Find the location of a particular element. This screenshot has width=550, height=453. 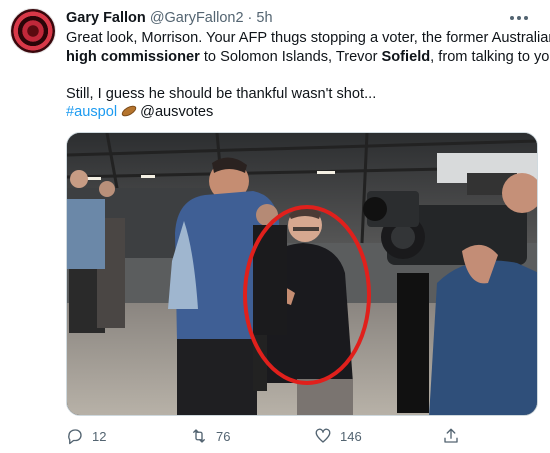

like-count: 146 is located at coordinates (351, 436).